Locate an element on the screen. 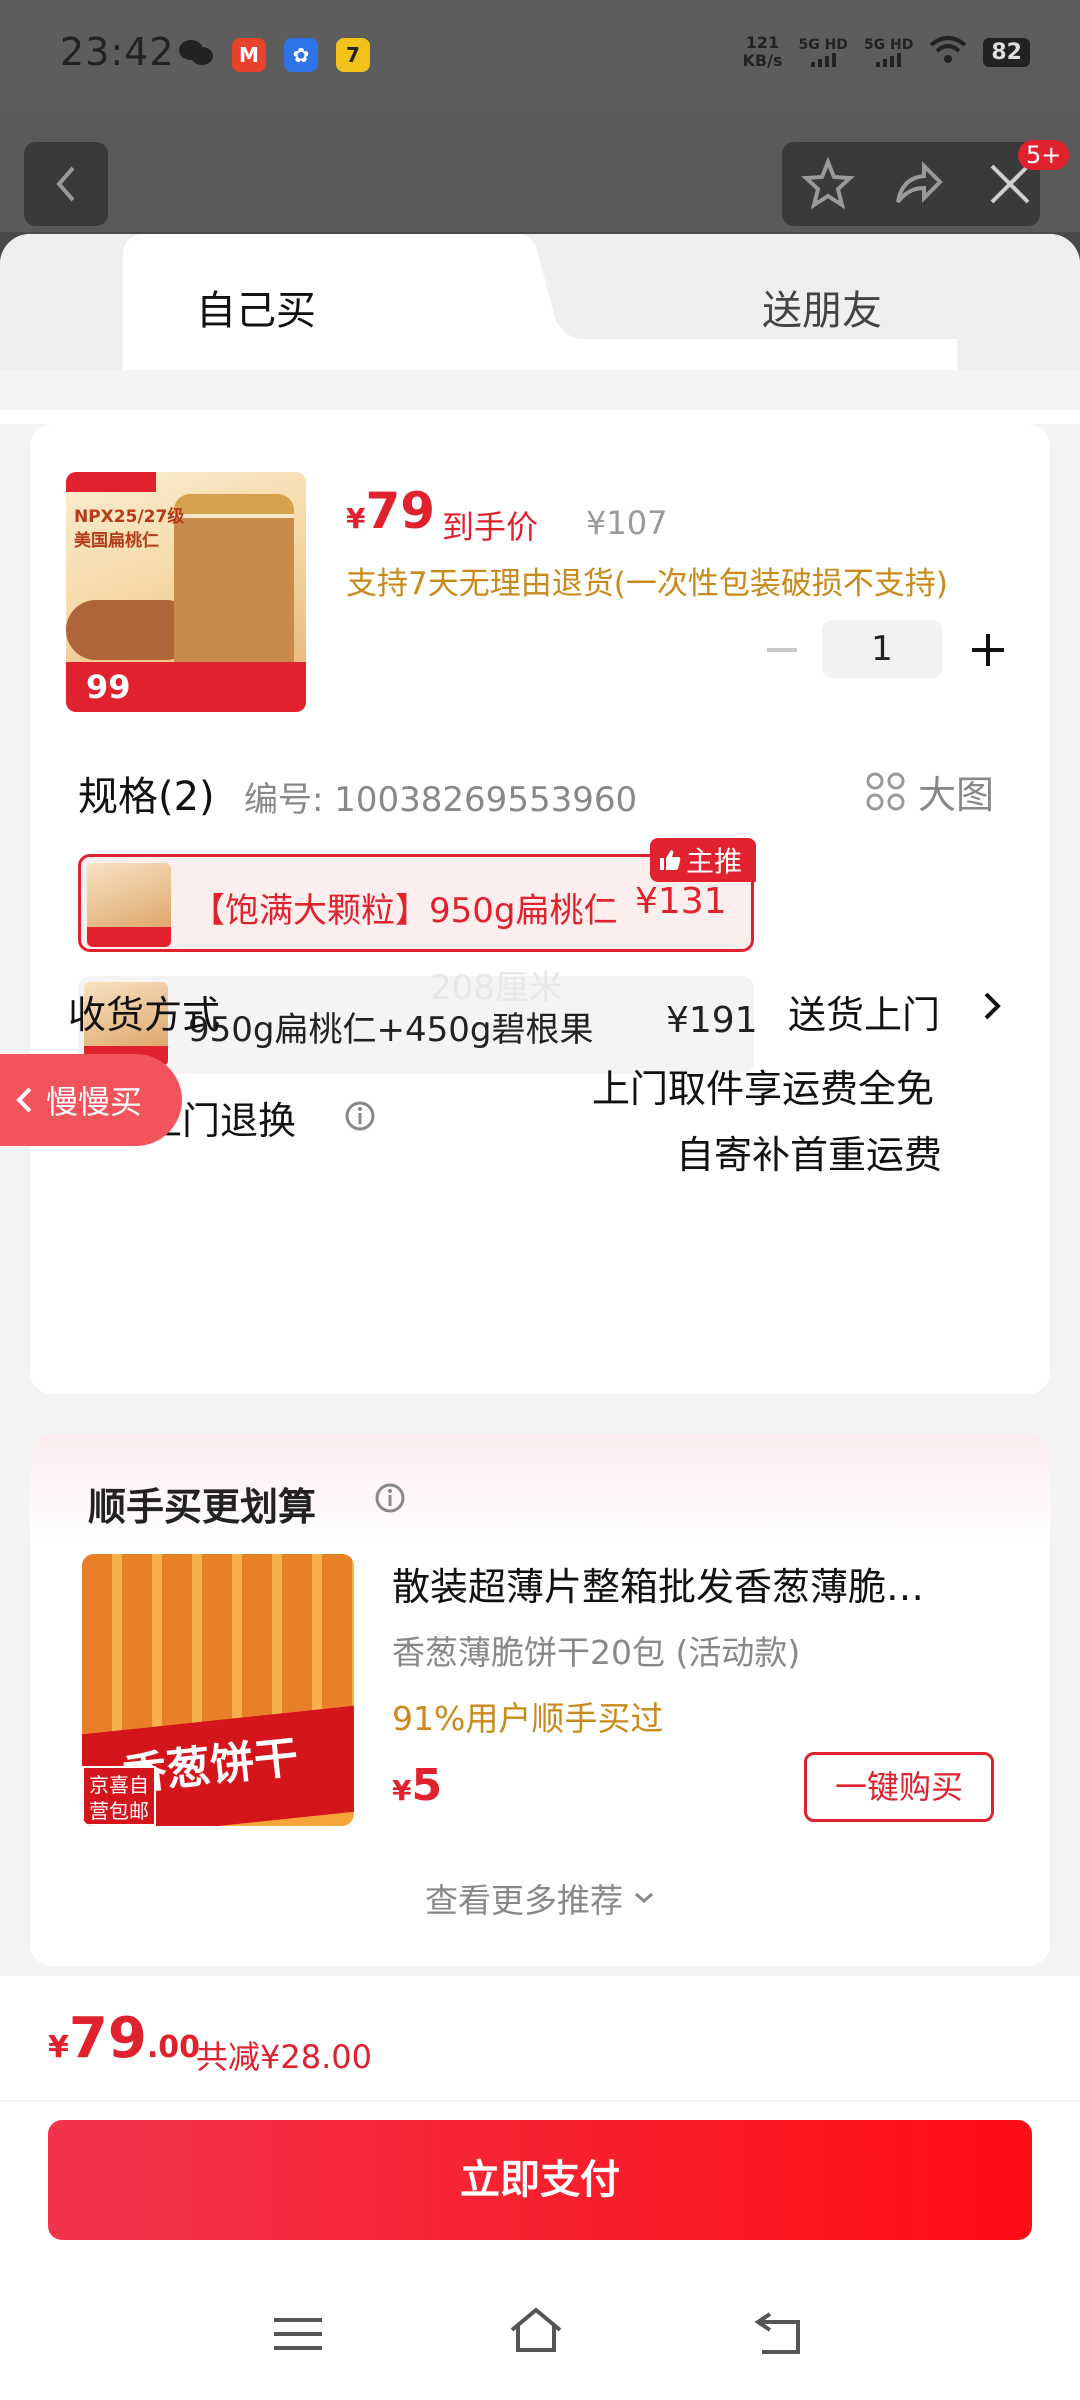 The image size is (1080, 2400). quantity-increase-button is located at coordinates (988, 650).